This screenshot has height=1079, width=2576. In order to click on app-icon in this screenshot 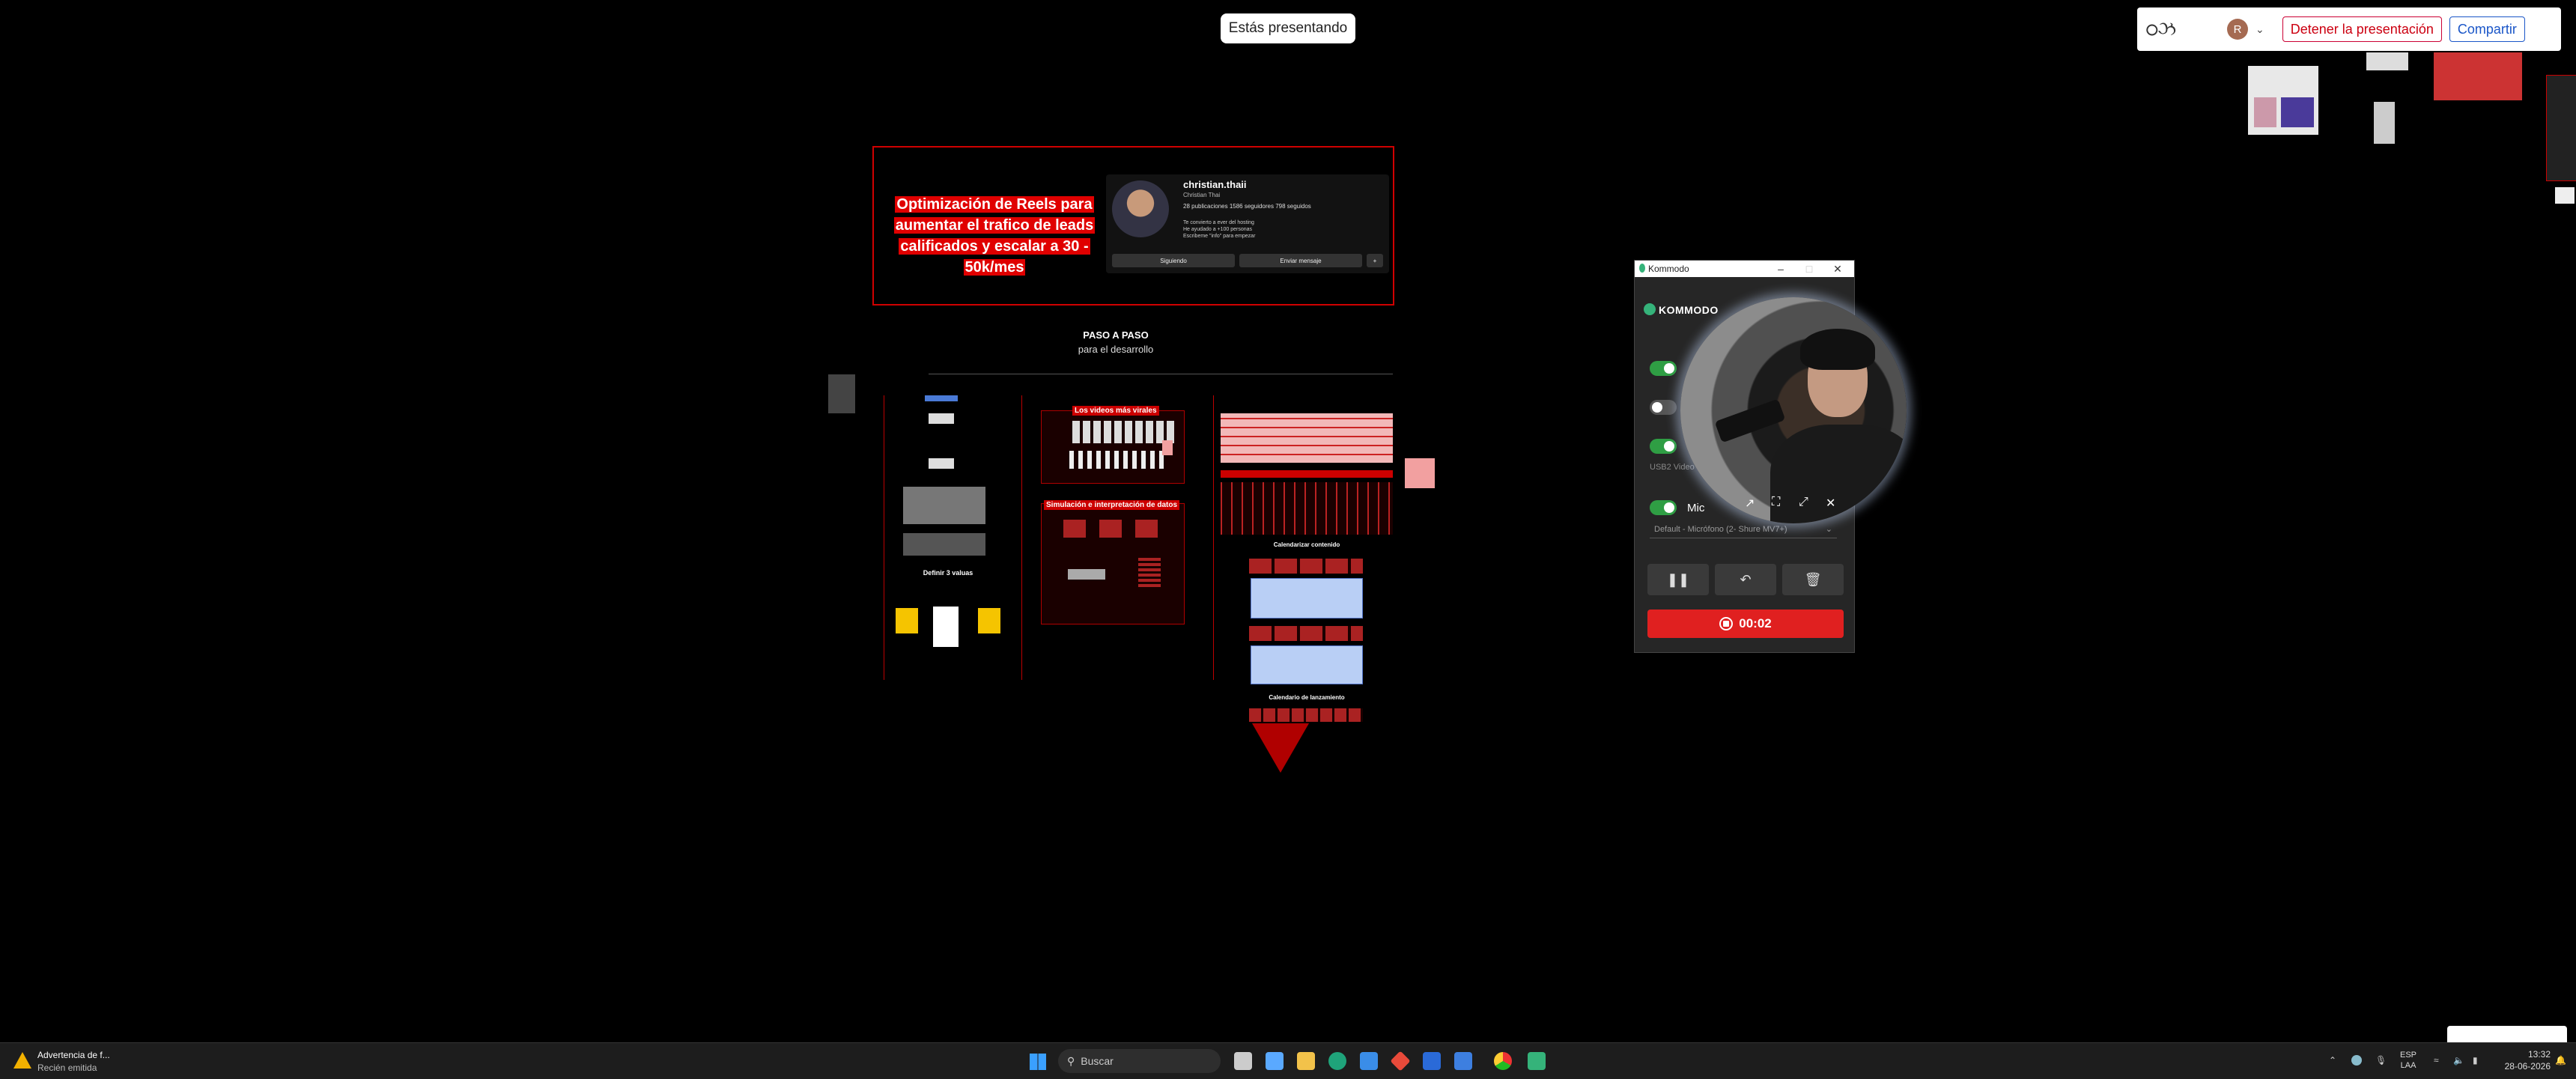, I will do `click(1400, 1062)`.